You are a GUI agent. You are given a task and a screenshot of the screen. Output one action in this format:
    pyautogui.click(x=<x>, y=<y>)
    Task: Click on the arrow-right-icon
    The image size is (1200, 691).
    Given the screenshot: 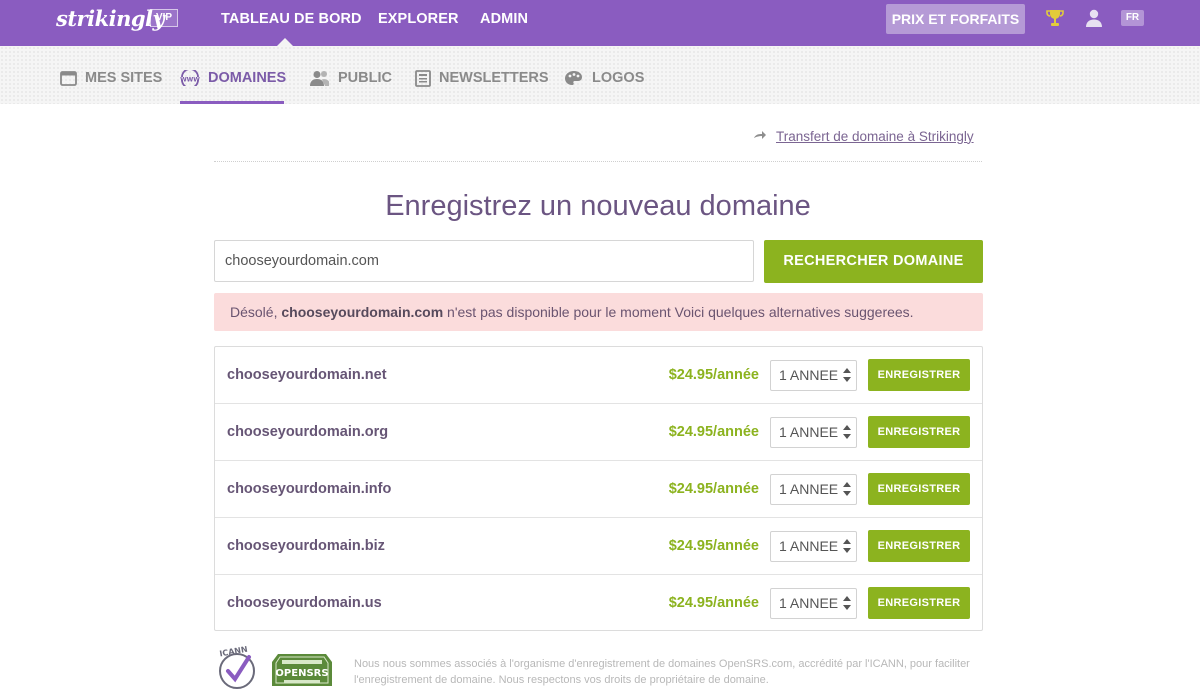 What is the action you would take?
    pyautogui.click(x=760, y=134)
    